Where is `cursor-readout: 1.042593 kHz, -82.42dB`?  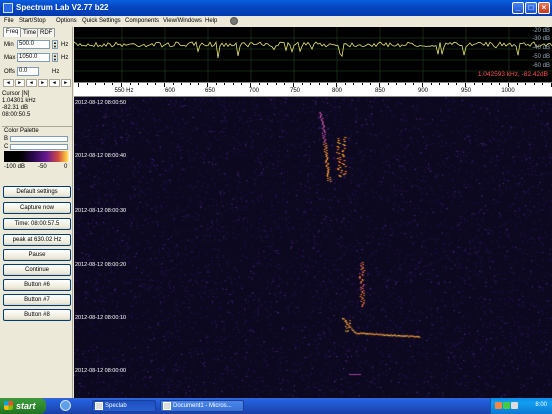 cursor-readout: 1.042593 kHz, -82.42dB is located at coordinates (512, 74).